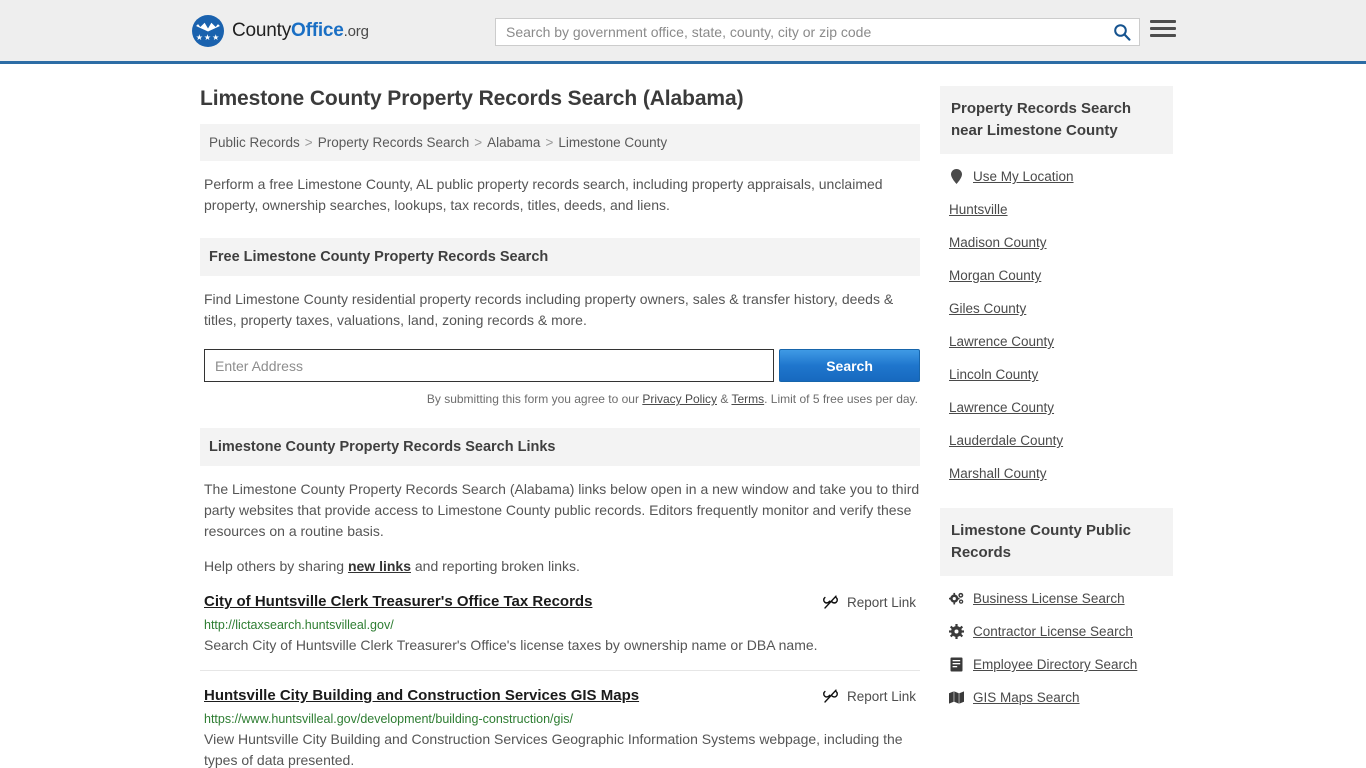 This screenshot has height=768, width=1366. Describe the element at coordinates (1053, 631) in the screenshot. I see `sidebar-link-label: Contractor License Search` at that location.